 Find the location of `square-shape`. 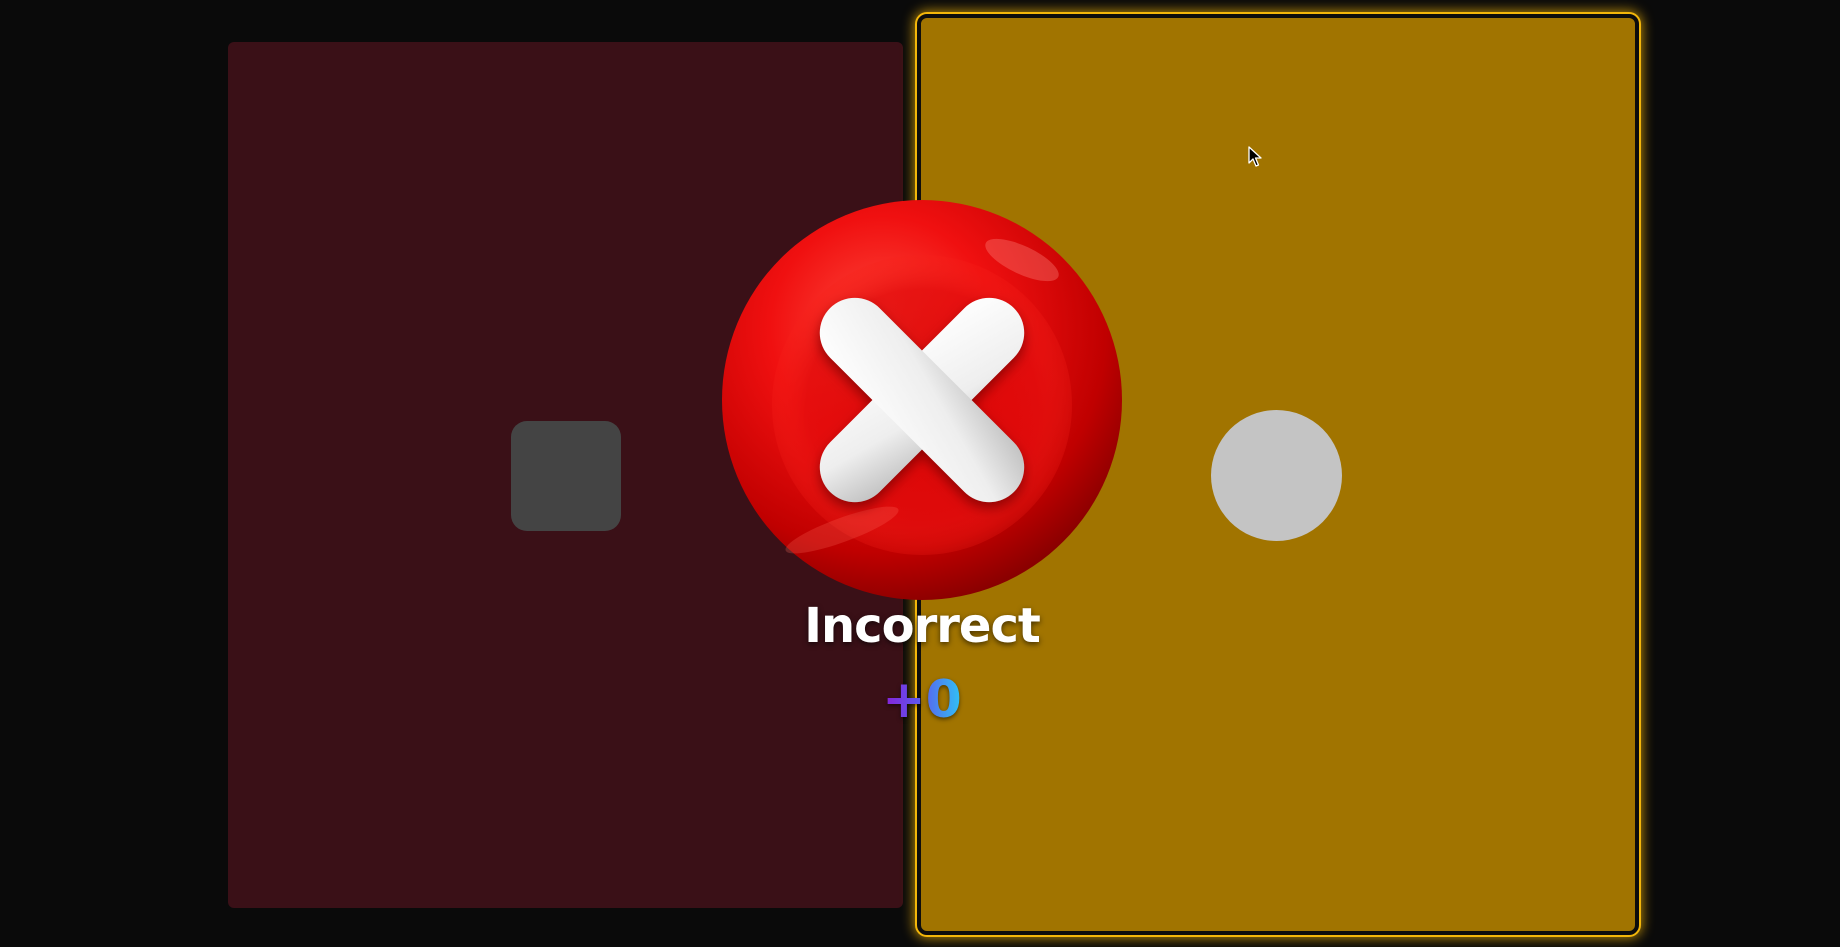

square-shape is located at coordinates (566, 476).